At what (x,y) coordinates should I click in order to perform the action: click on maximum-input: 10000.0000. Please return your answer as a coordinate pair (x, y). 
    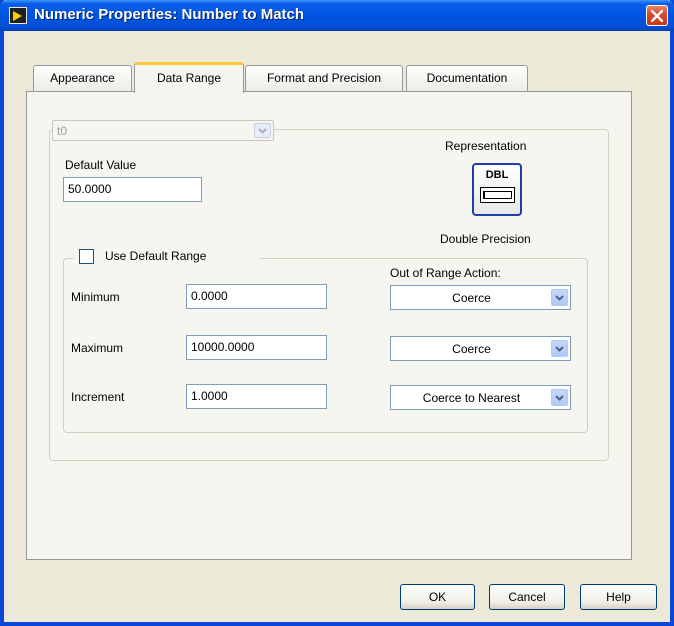
    Looking at the image, I should click on (256, 347).